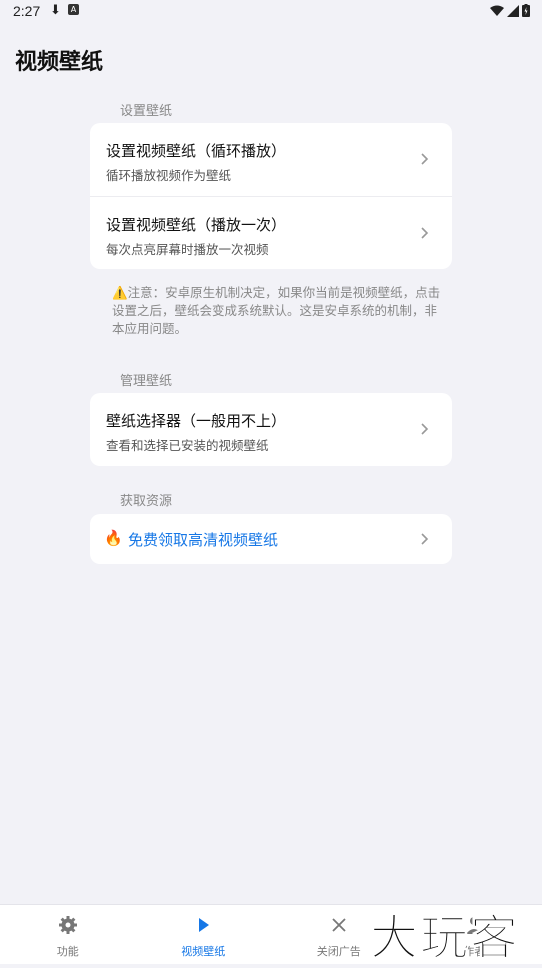 The width and height of the screenshot is (542, 968). I want to click on page-title: 视频壁纸, so click(59, 60).